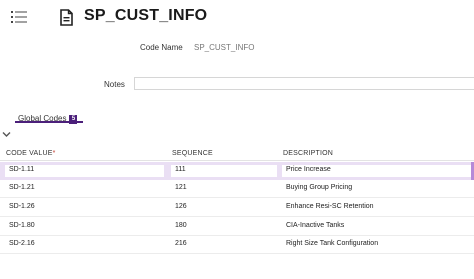 This screenshot has height=279, width=474. What do you see at coordinates (224, 171) in the screenshot?
I see `sequence-cell: 111` at bounding box center [224, 171].